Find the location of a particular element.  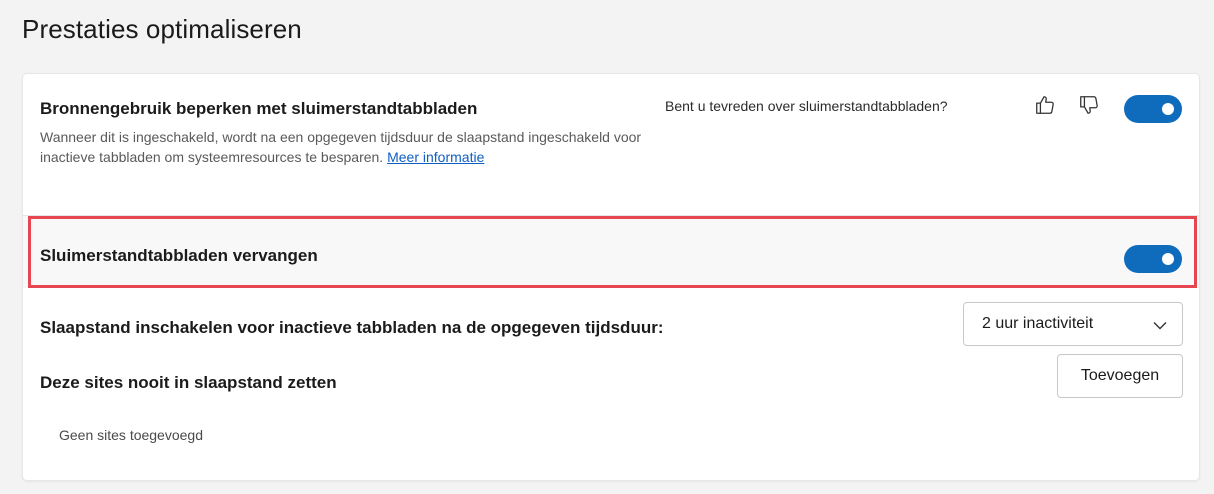

sleeping-tabs-toggle is located at coordinates (1153, 109).